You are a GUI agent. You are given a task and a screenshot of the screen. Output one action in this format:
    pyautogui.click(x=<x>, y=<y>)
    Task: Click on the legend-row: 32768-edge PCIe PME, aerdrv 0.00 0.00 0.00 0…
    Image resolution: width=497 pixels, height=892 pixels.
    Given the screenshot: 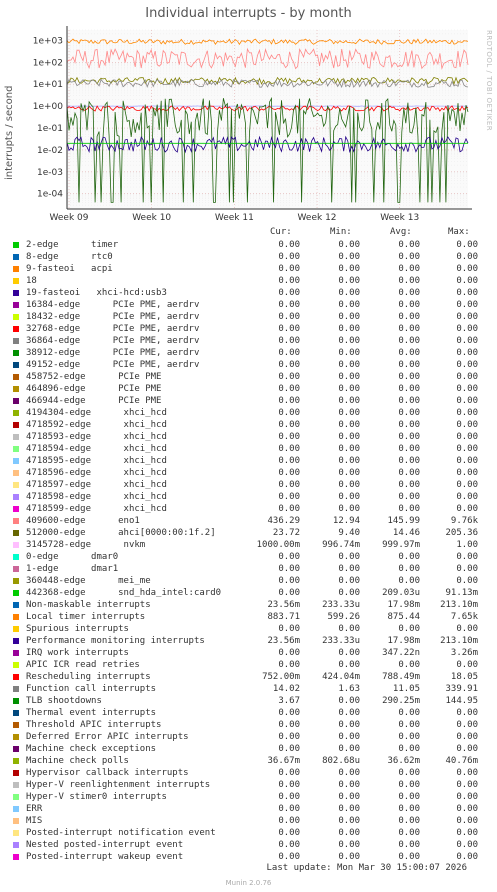 What is the action you would take?
    pyautogui.click(x=248, y=329)
    